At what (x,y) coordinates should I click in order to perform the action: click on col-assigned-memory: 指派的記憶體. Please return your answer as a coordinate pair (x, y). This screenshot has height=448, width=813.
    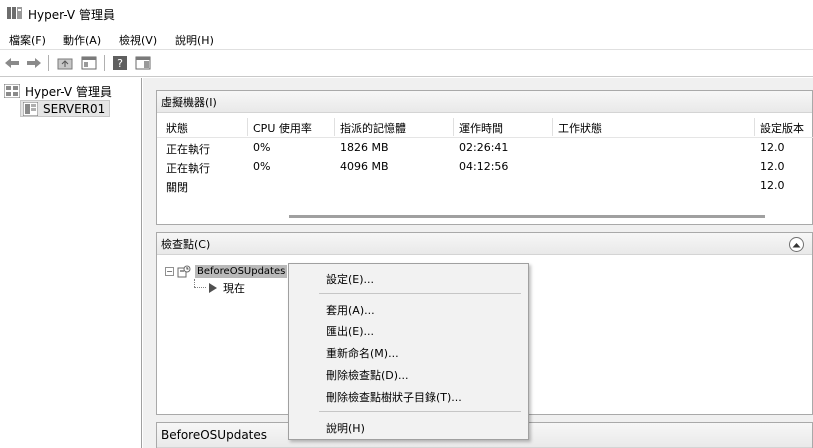
    Looking at the image, I should click on (371, 129).